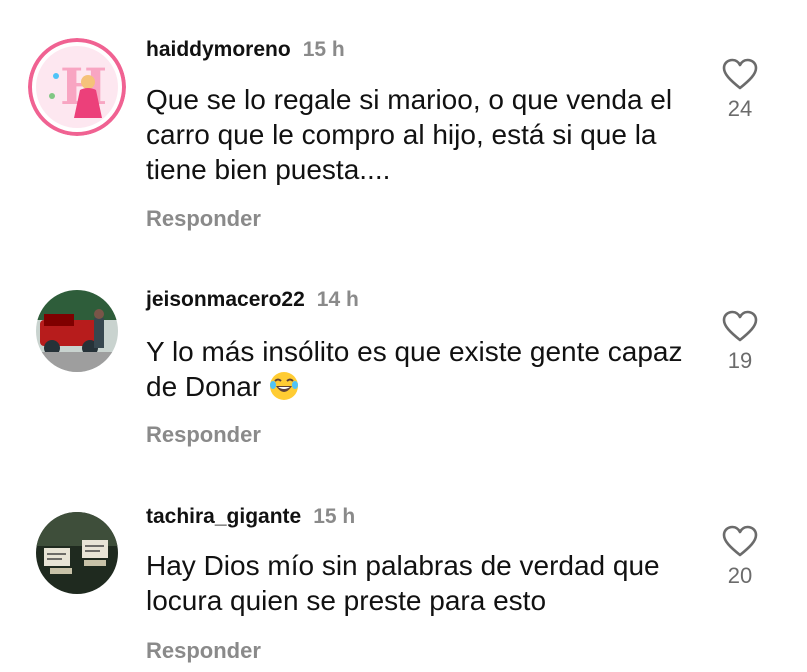  Describe the element at coordinates (740, 108) in the screenshot. I see `like-count: 24` at that location.